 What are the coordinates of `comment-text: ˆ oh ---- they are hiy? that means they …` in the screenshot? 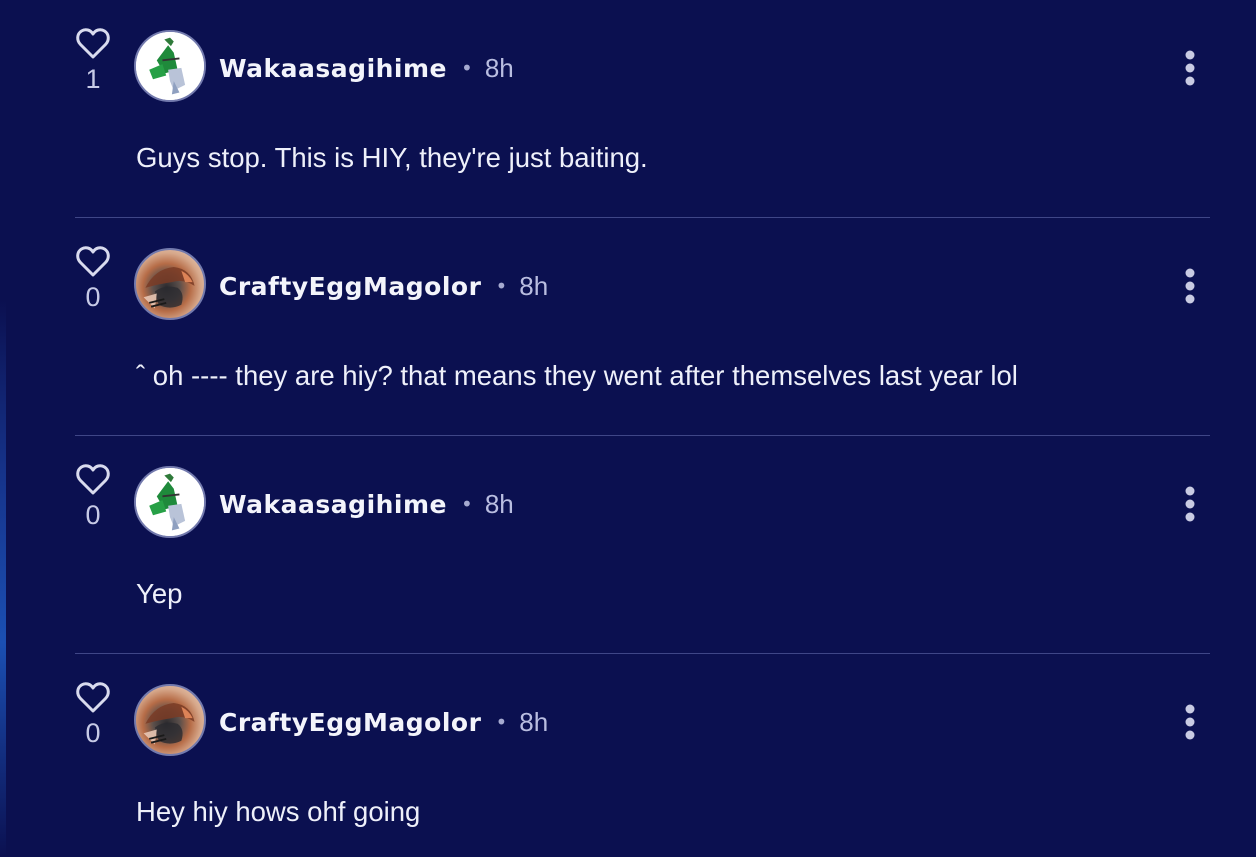 It's located at (577, 375).